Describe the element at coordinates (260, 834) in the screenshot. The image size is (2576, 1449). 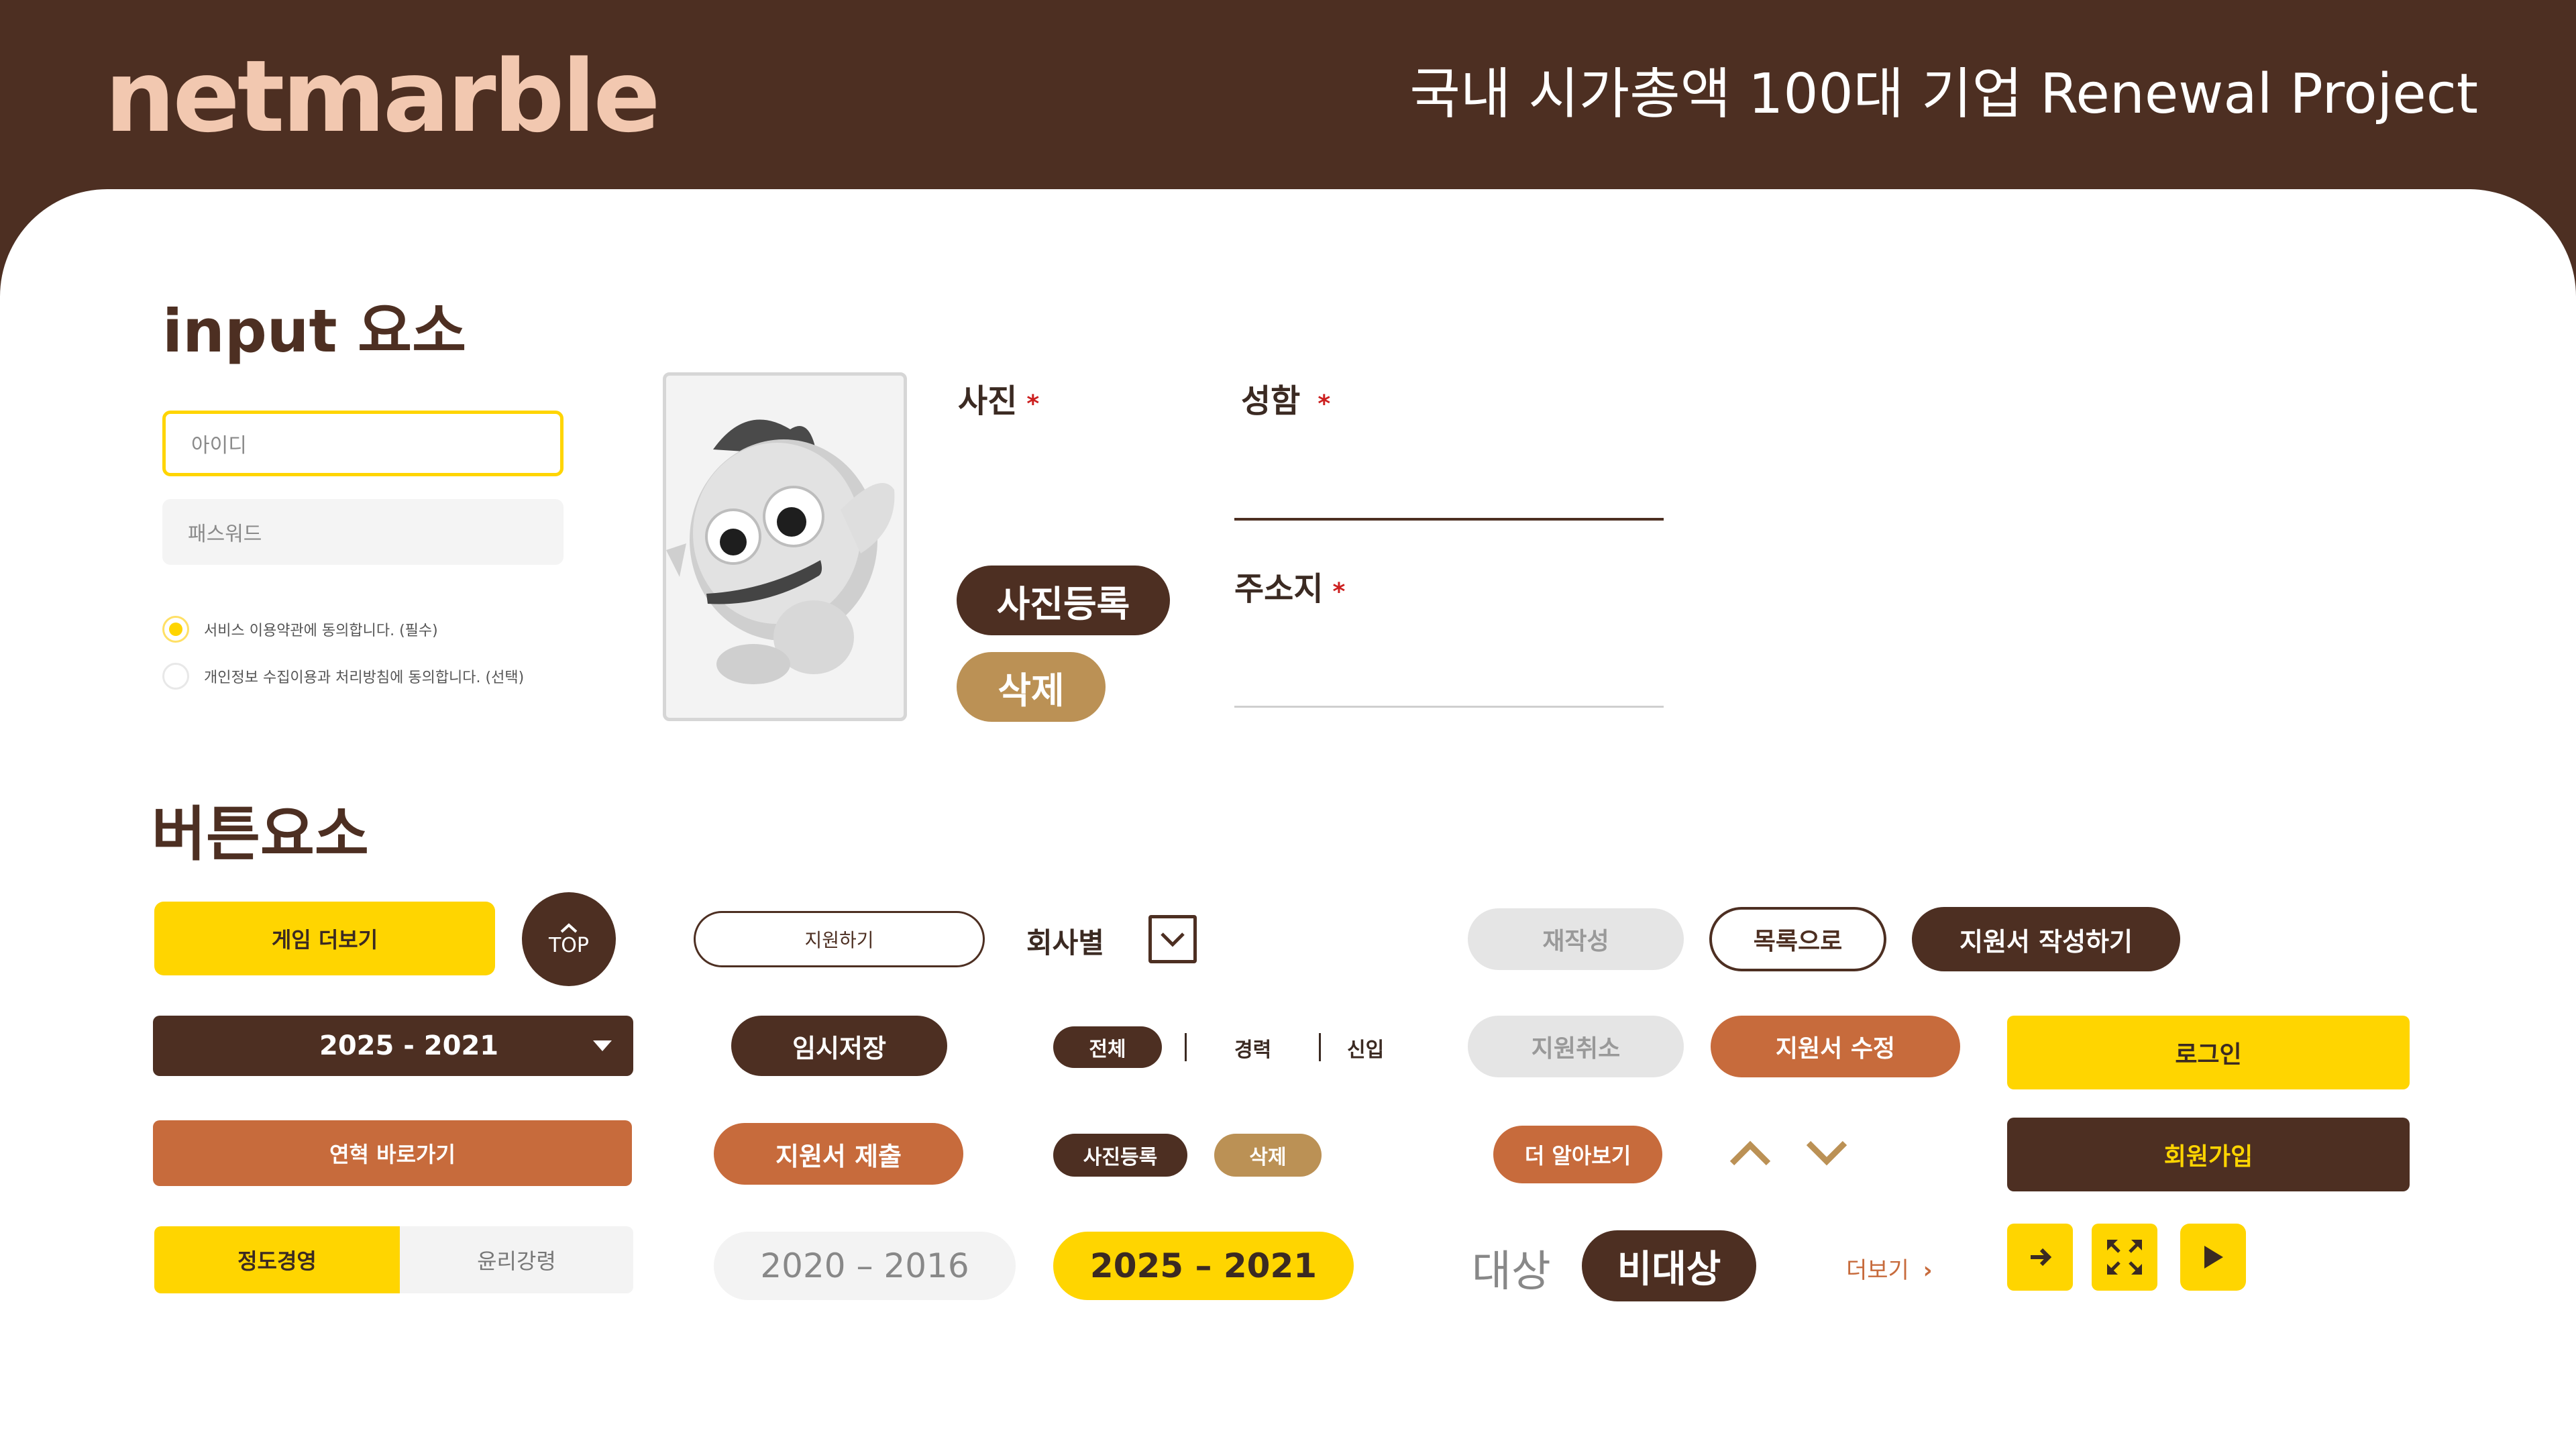
I see `button-section-title: 버튼요소` at that location.